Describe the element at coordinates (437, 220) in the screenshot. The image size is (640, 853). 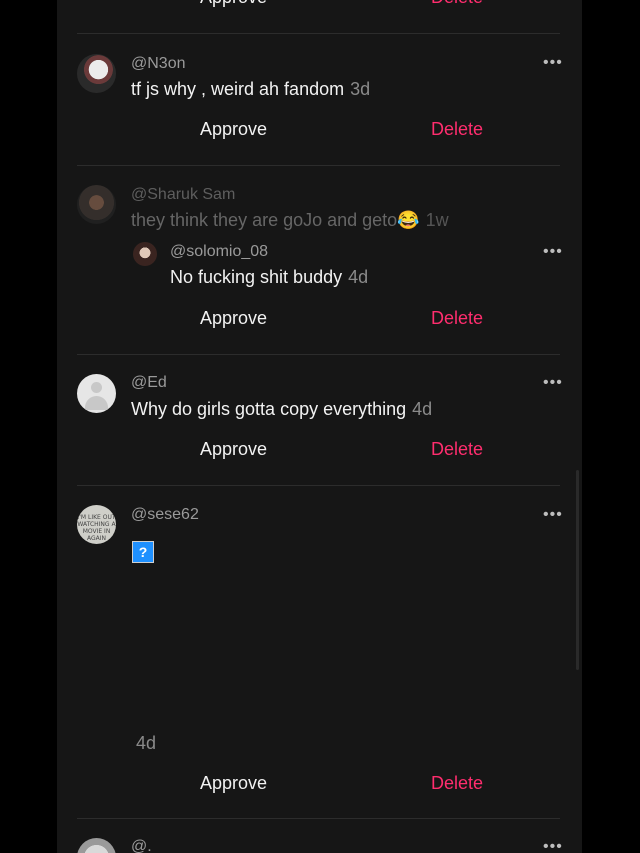
I see `comment-age: 1w` at that location.